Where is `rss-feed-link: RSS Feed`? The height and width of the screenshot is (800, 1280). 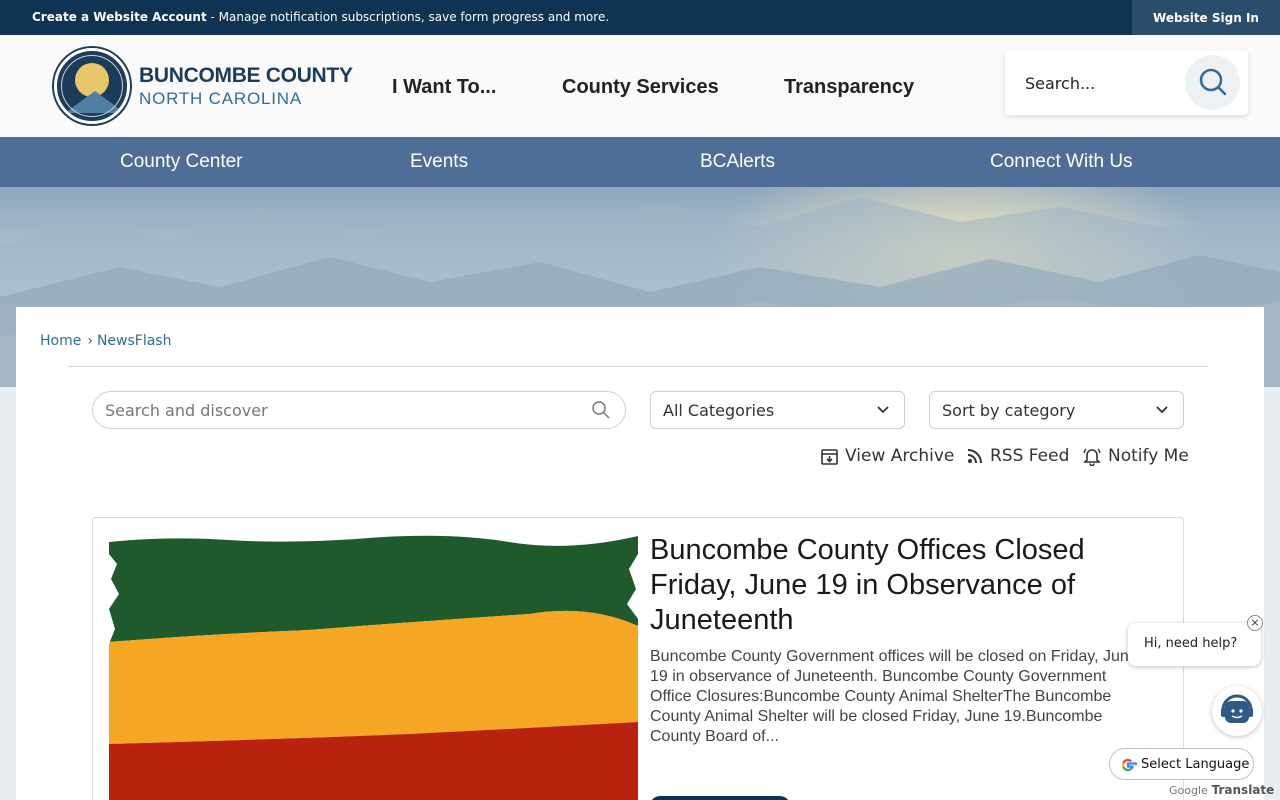
rss-feed-link: RSS Feed is located at coordinates (1017, 456).